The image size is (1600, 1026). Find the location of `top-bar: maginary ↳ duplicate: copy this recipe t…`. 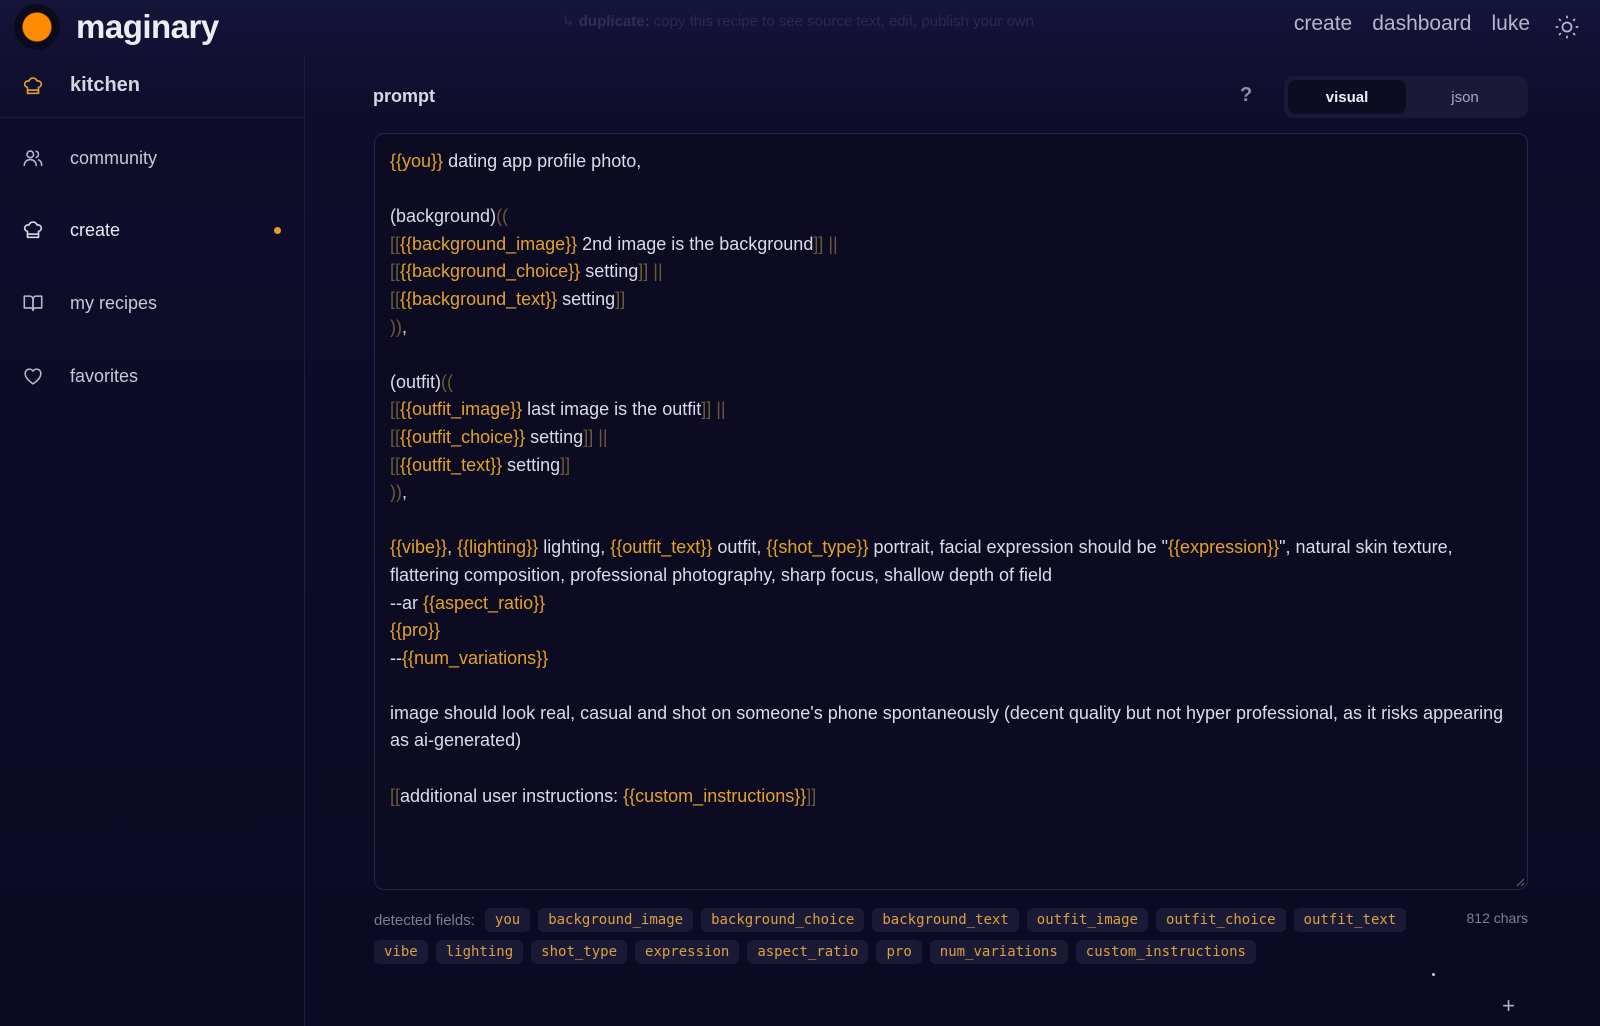

top-bar: maginary ↳ duplicate: copy this recipe t… is located at coordinates (800, 27).